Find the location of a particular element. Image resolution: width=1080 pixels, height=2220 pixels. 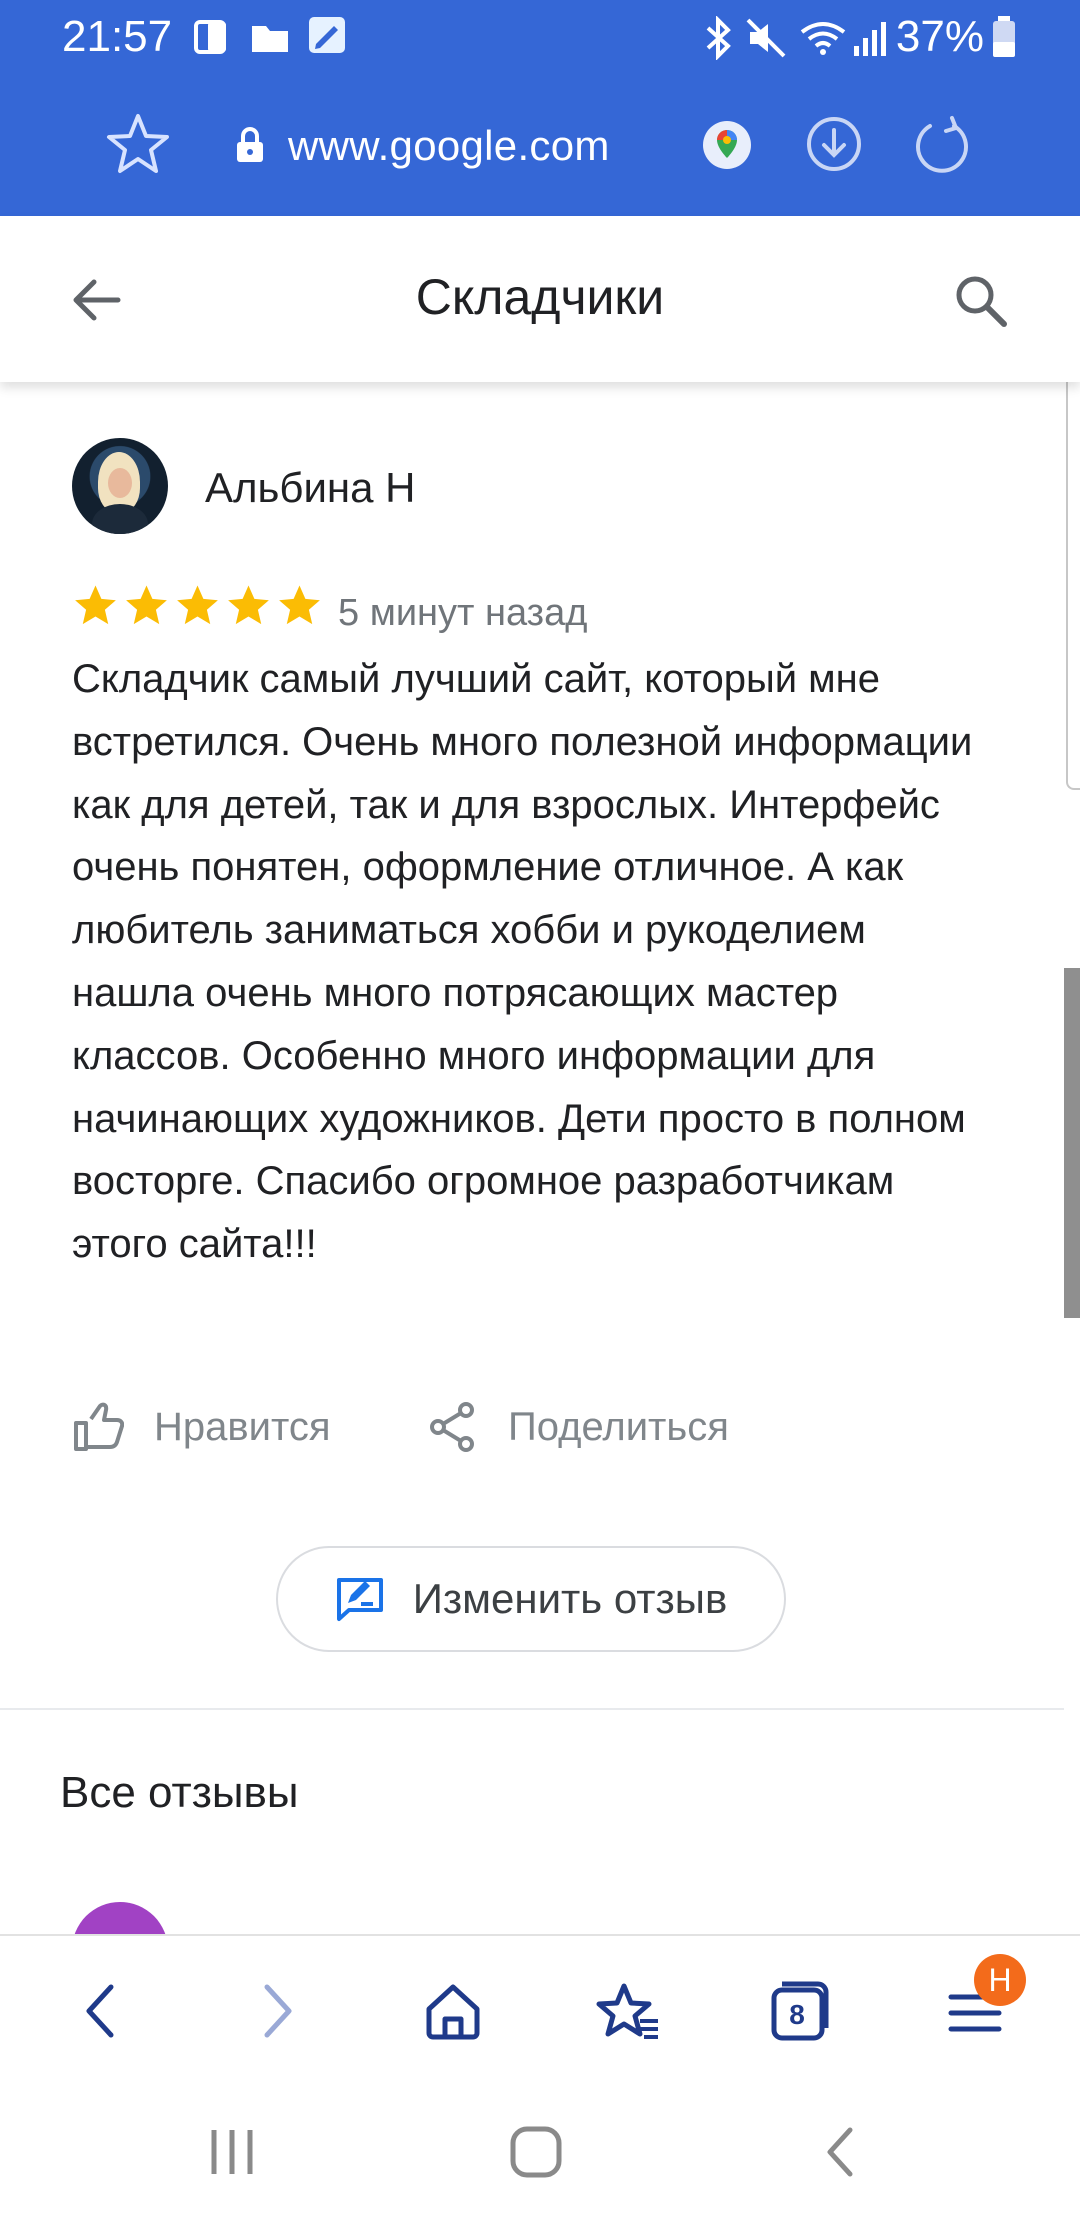

share-button: Поделиться is located at coordinates (578, 1427).